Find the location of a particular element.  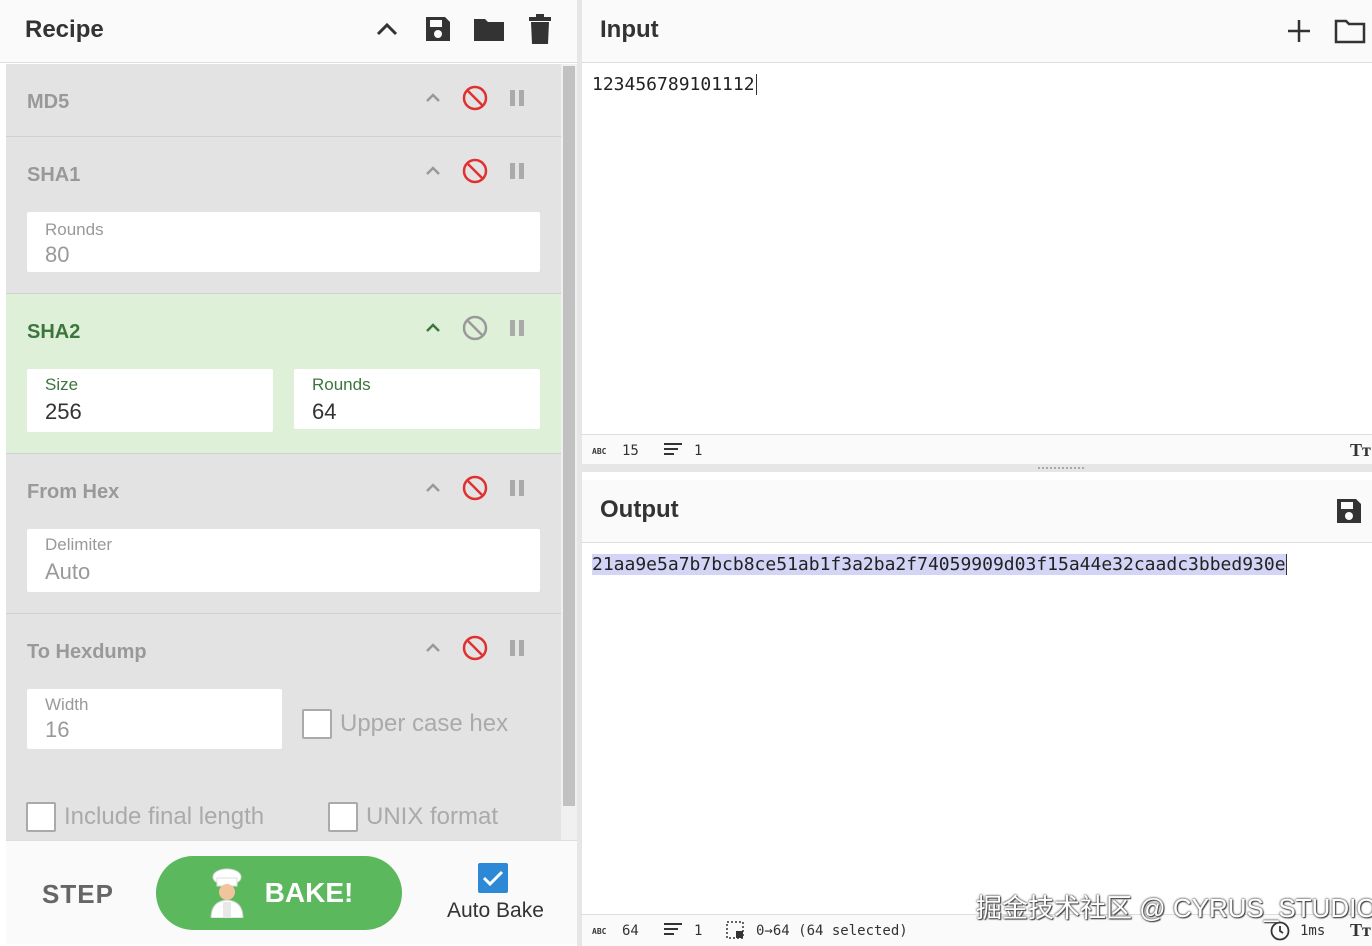

io-splitter is located at coordinates (977, 468).